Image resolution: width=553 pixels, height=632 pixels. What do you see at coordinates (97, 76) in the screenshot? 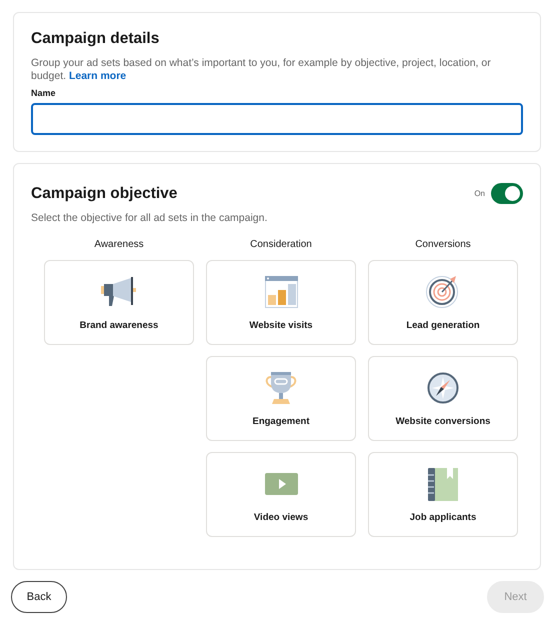
I see `learn-more-link: Learn more` at bounding box center [97, 76].